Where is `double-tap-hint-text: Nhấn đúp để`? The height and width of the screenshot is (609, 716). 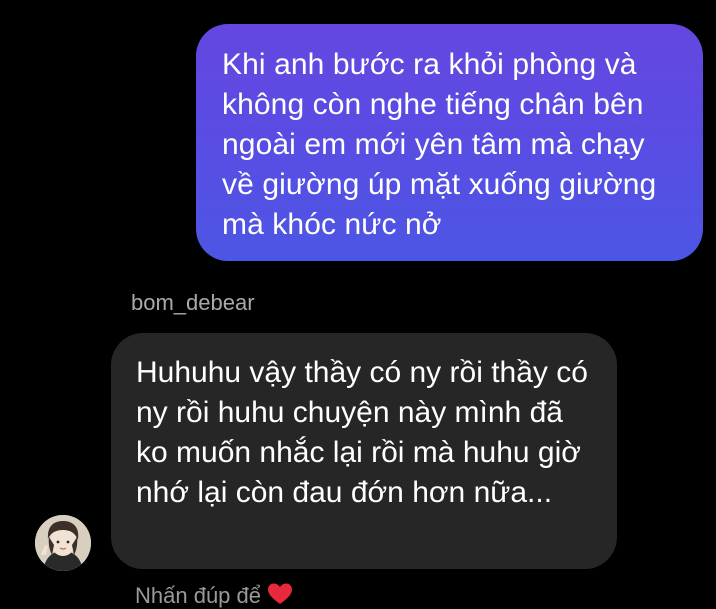 double-tap-hint-text: Nhấn đúp để is located at coordinates (198, 595).